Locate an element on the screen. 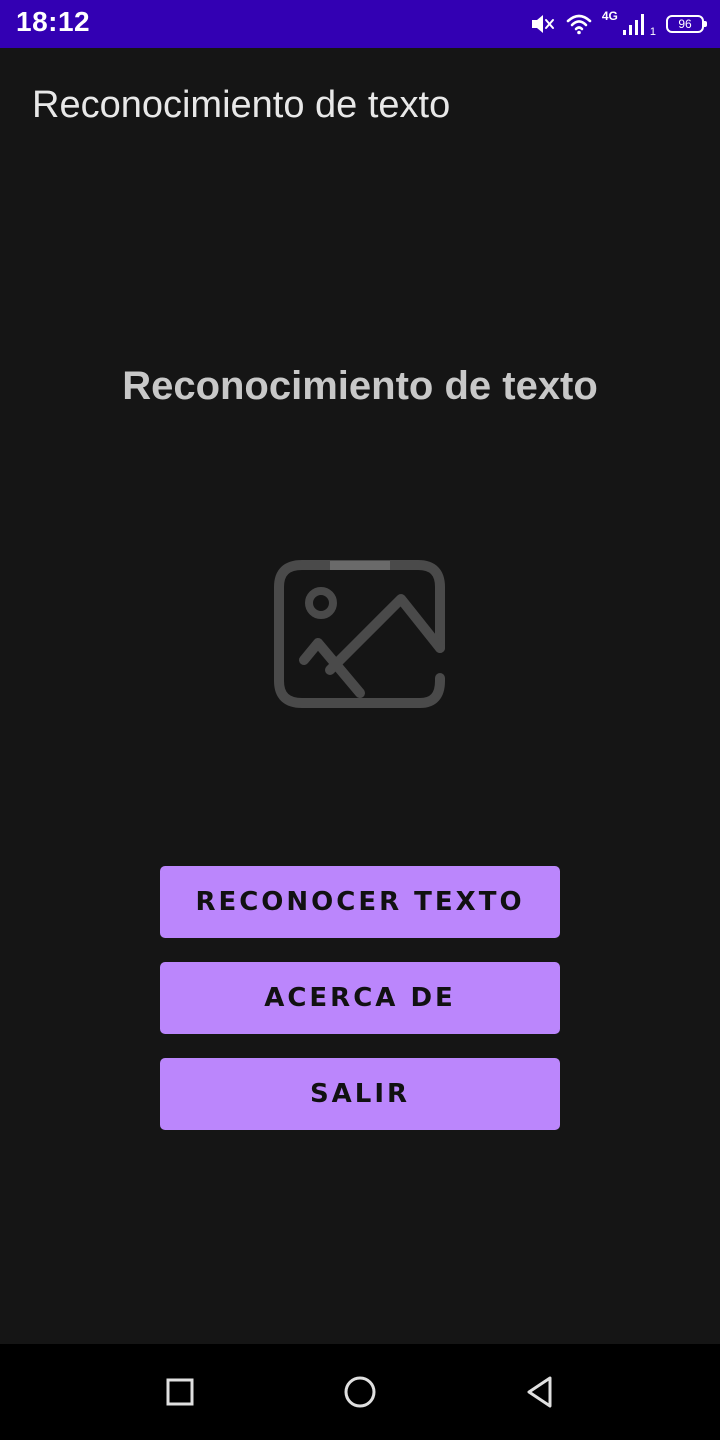 This screenshot has height=1440, width=720. battery-icon: 96 is located at coordinates (686, 24).